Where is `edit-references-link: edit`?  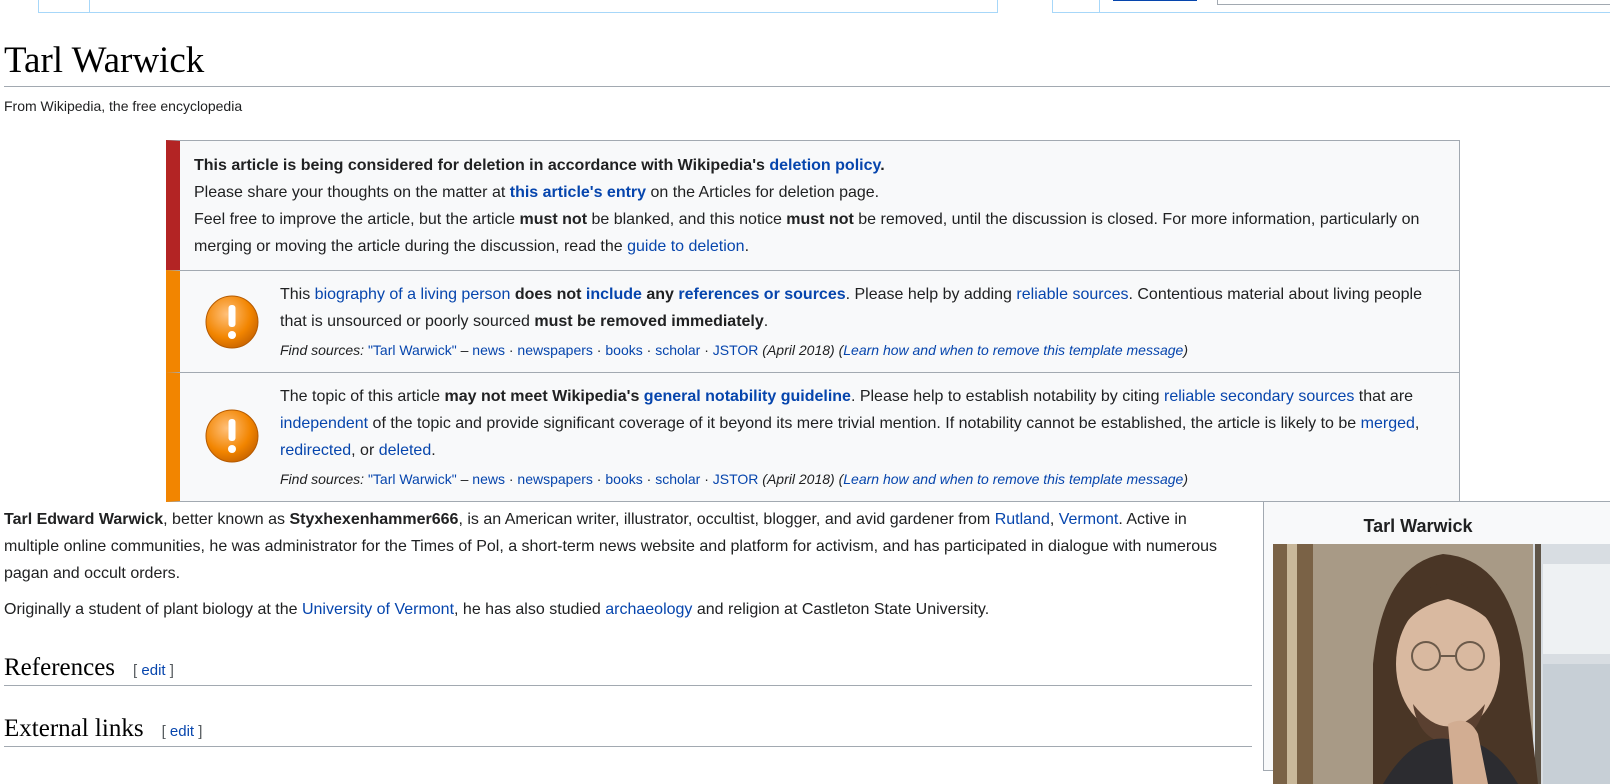 edit-references-link: edit is located at coordinates (153, 670).